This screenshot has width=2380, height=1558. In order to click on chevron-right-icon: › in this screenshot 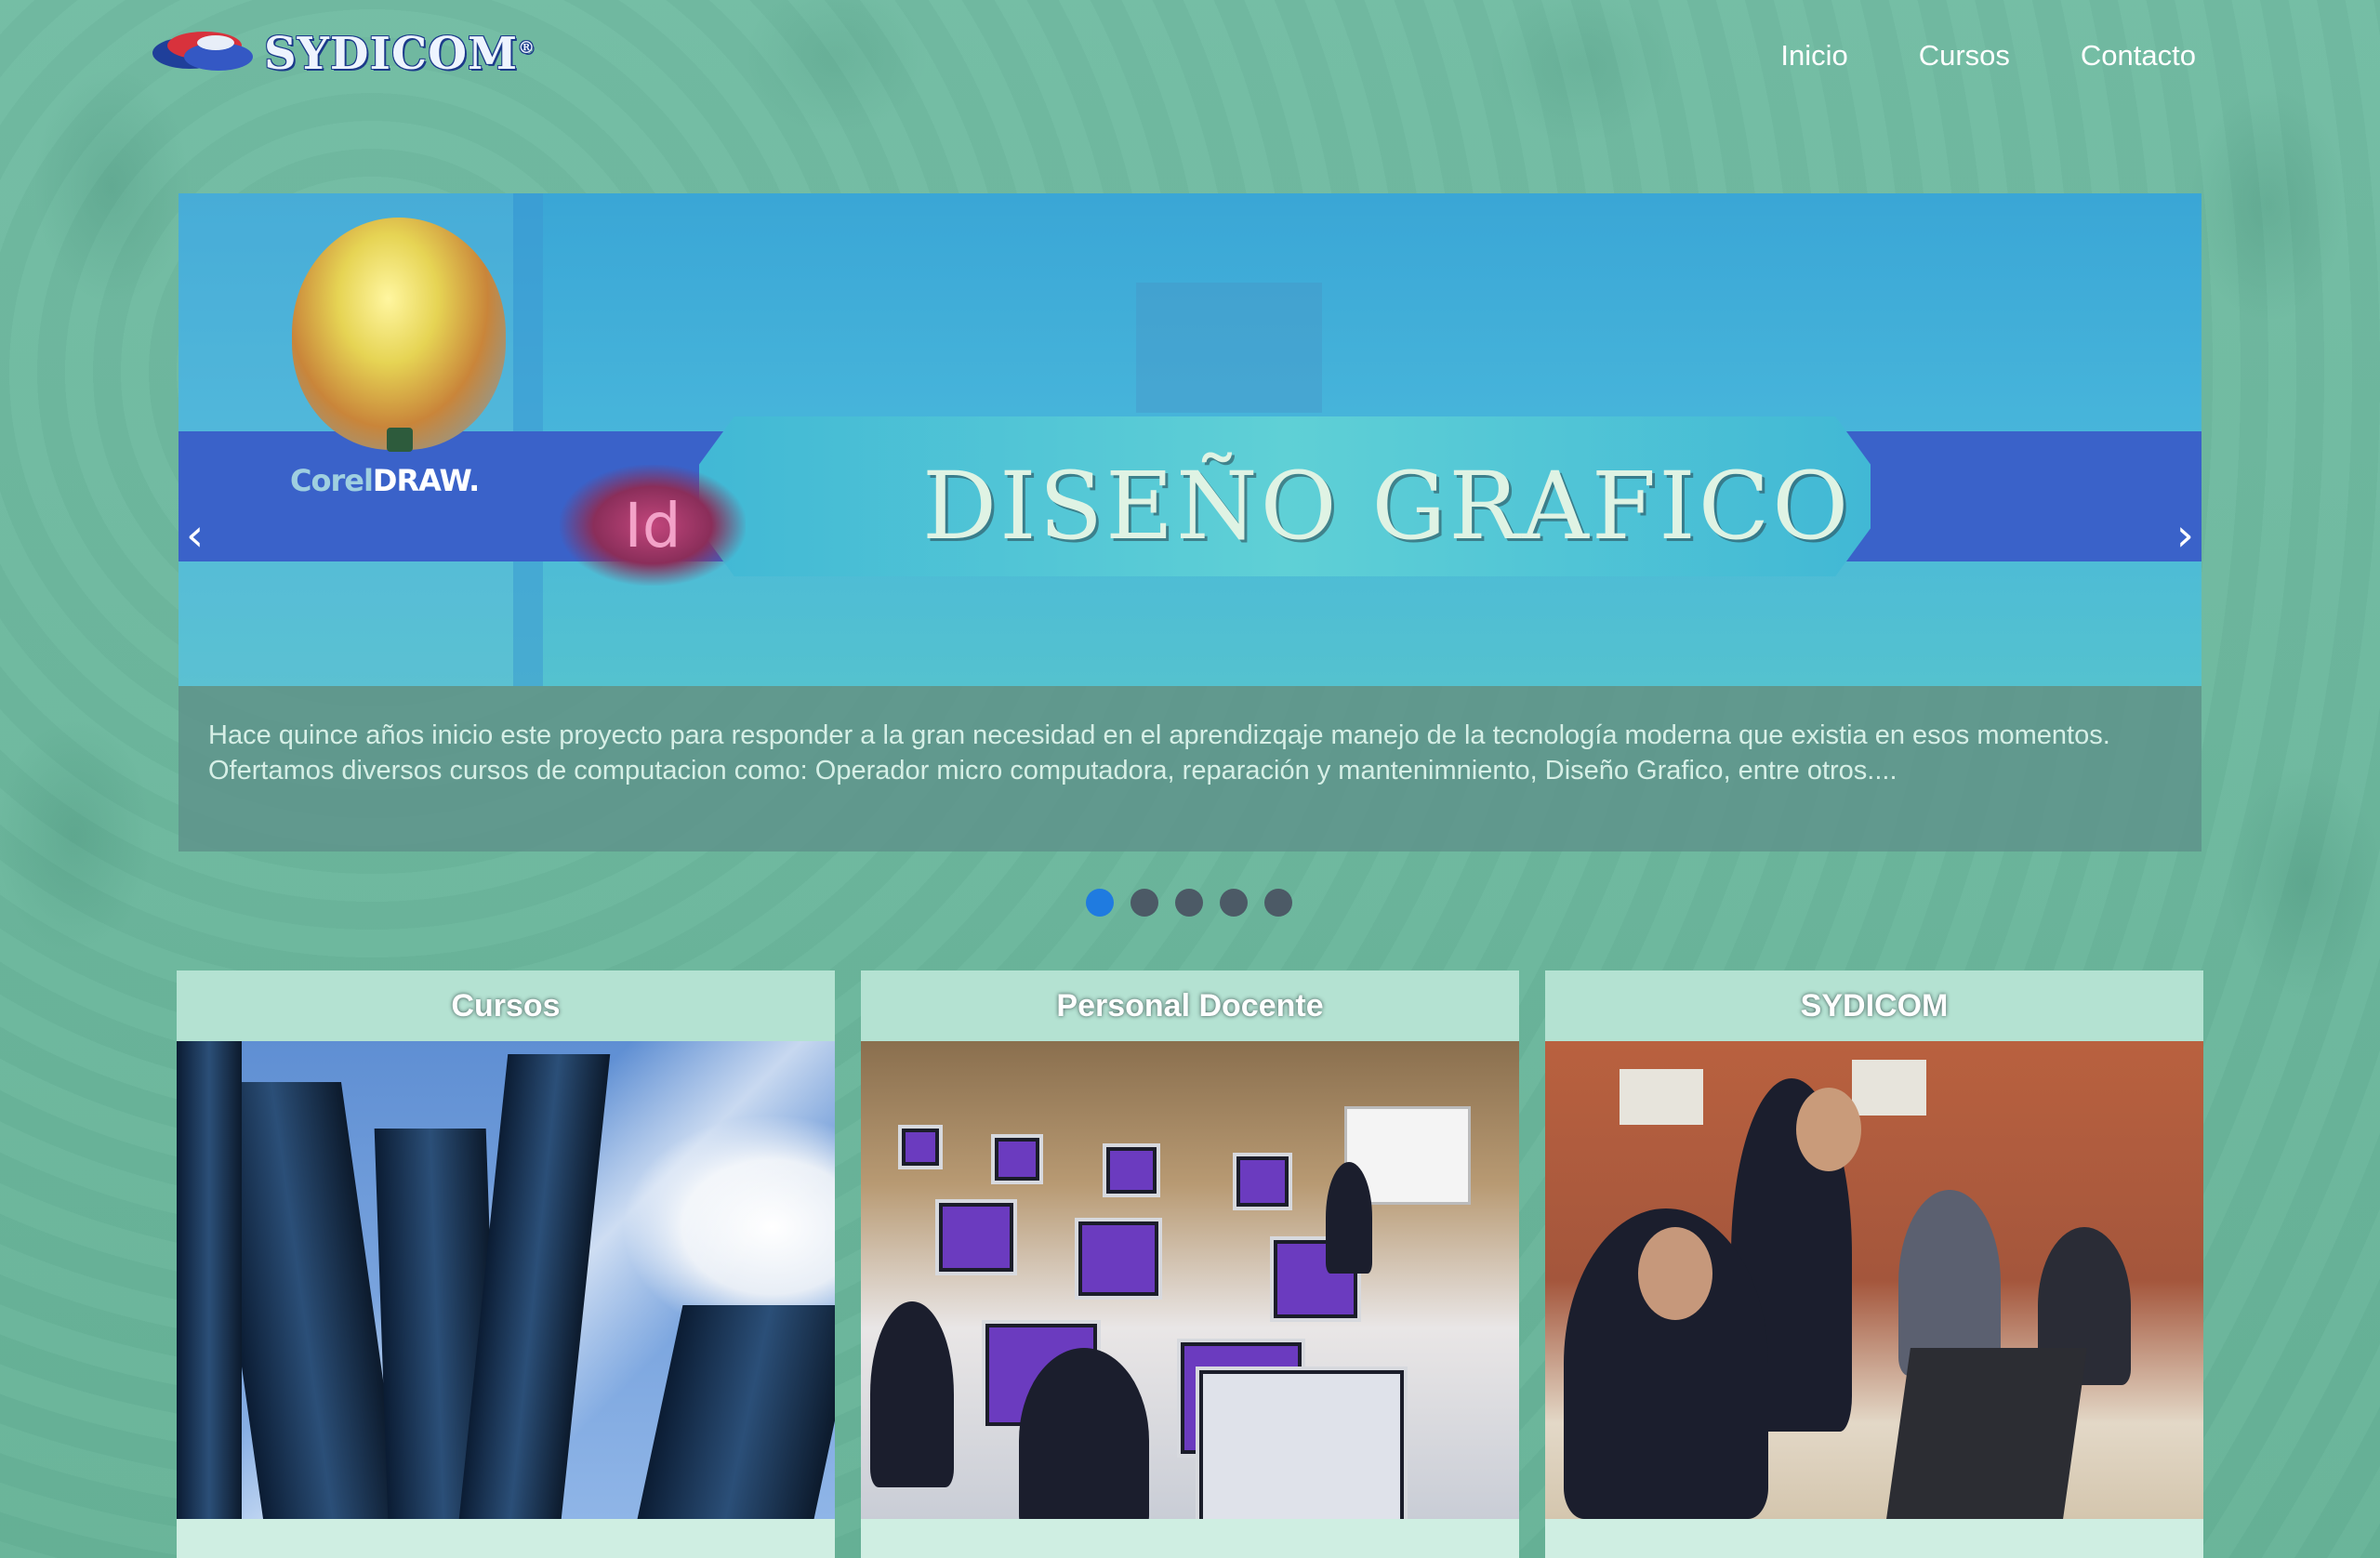, I will do `click(2185, 535)`.